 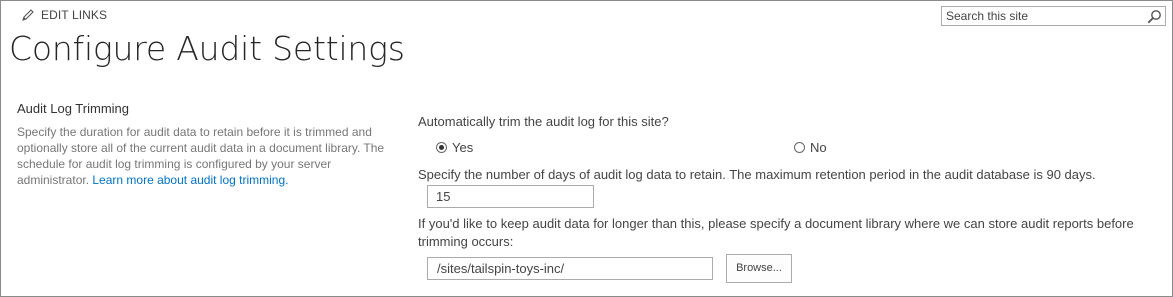 I want to click on radio-yes: Yes, so click(x=454, y=147).